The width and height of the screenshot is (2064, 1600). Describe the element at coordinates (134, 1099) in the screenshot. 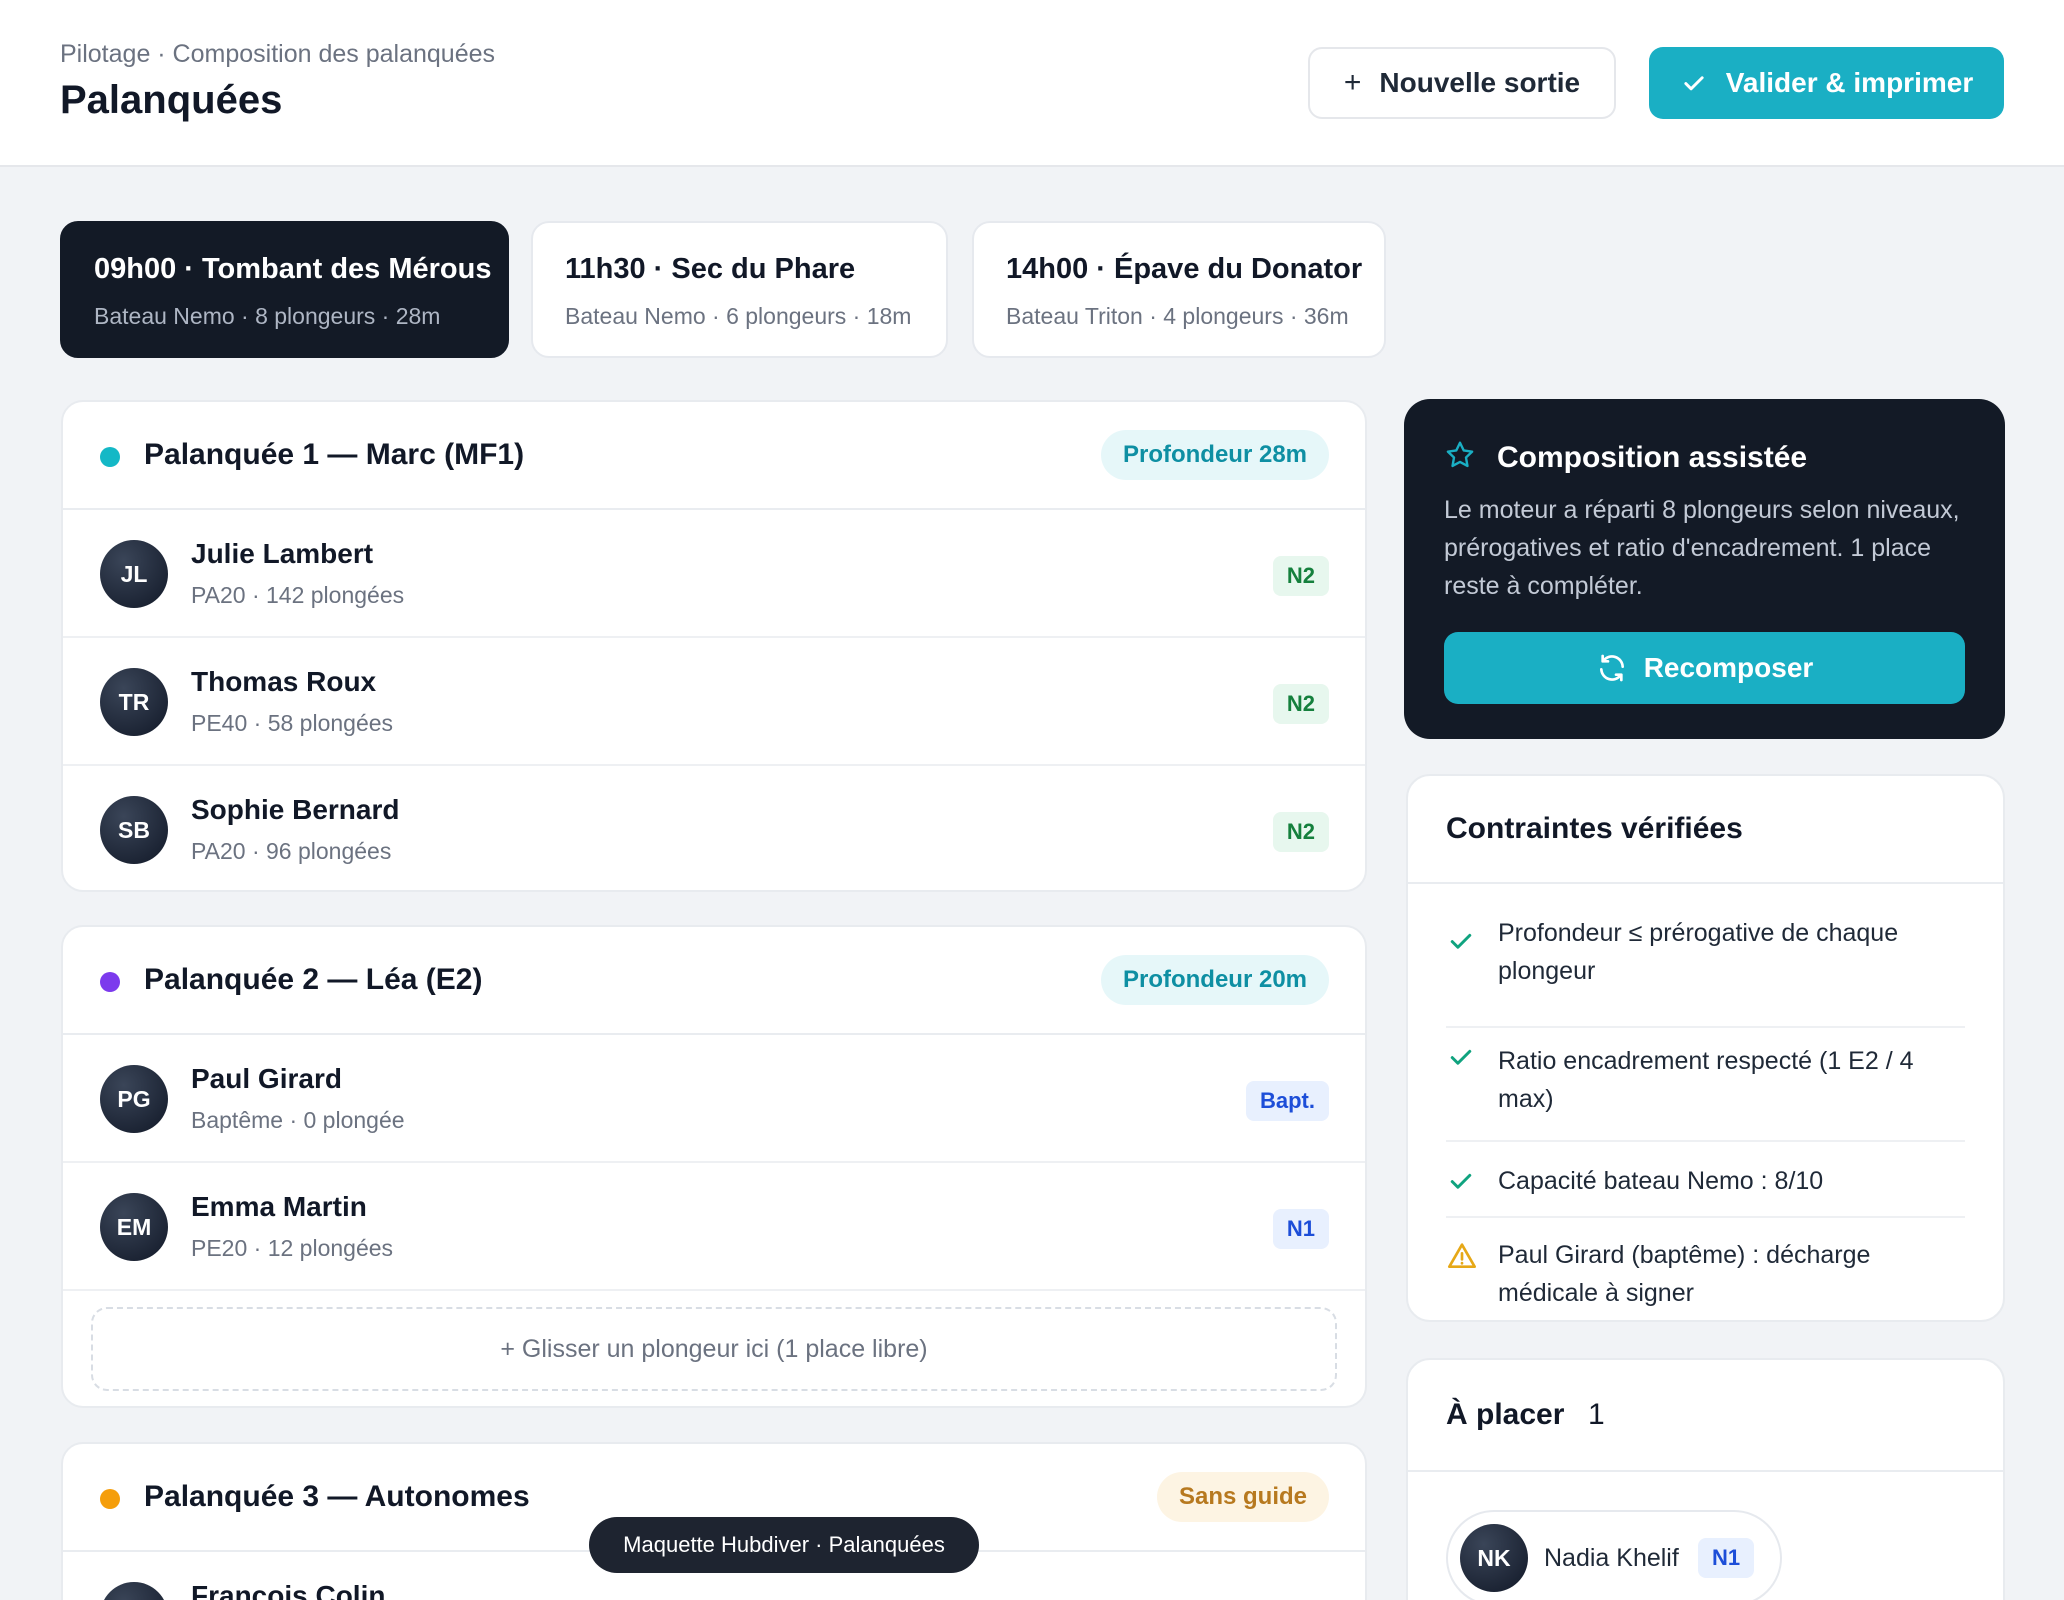

I see `avatar: PG` at that location.